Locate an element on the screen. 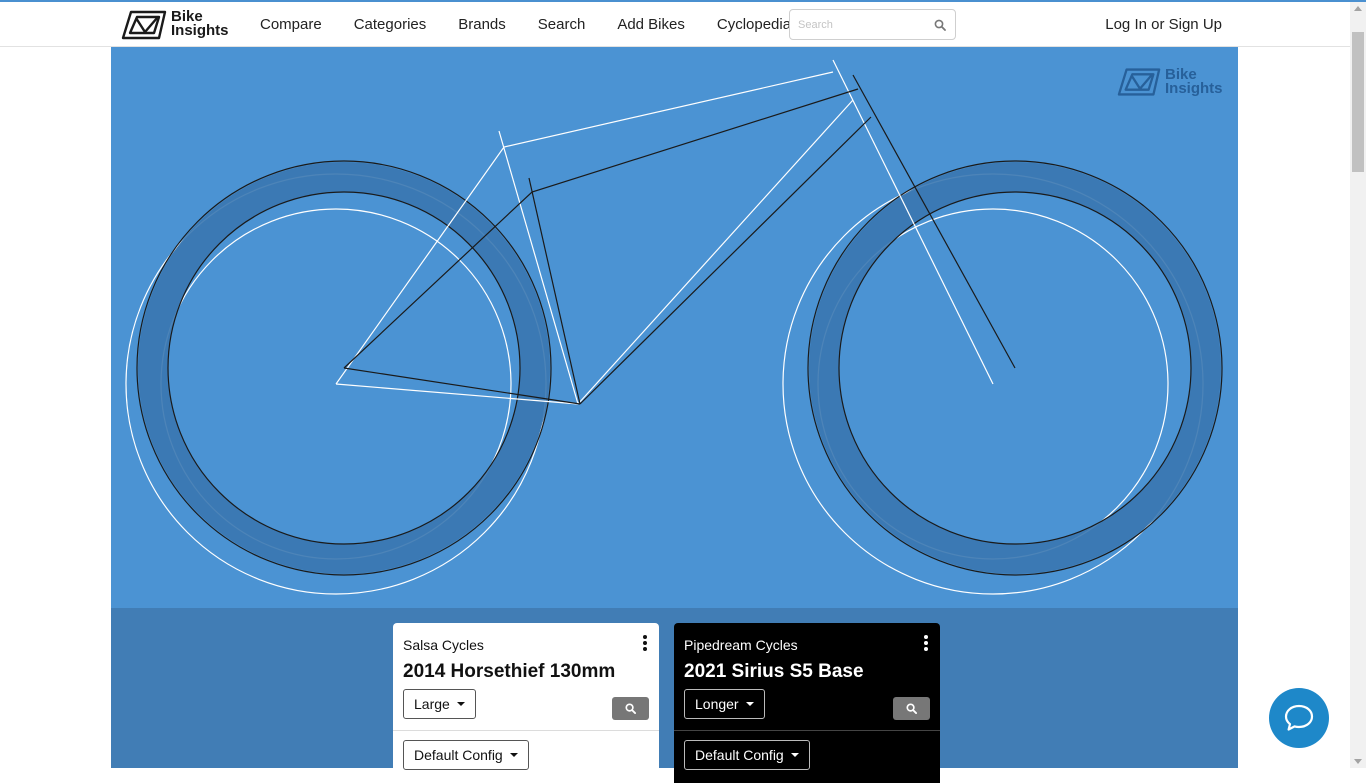 Image resolution: width=1366 pixels, height=783 pixels. bike-card-model: 2014 Horsethief 130mm is located at coordinates (509, 671).